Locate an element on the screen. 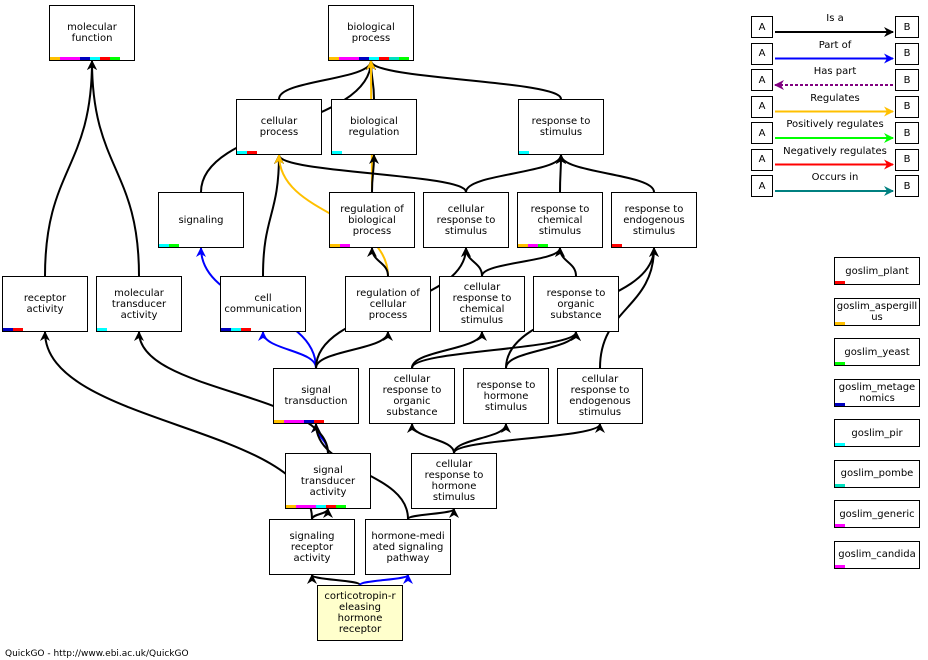 The image size is (928, 660). slim-label: goslim_yeast is located at coordinates (877, 352).